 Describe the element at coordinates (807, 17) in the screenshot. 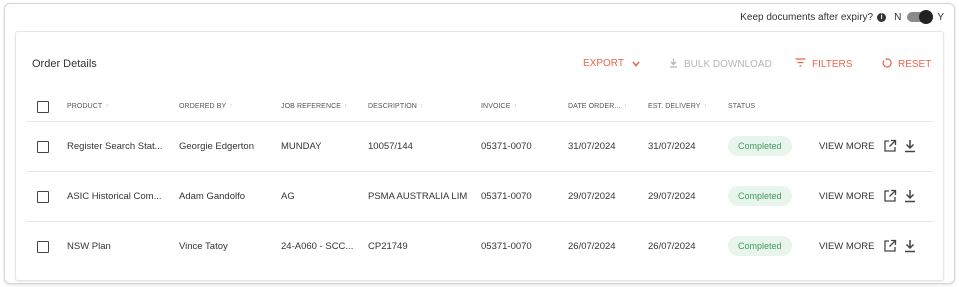

I see `keep-documents-label: Keep documents after expiry?` at that location.